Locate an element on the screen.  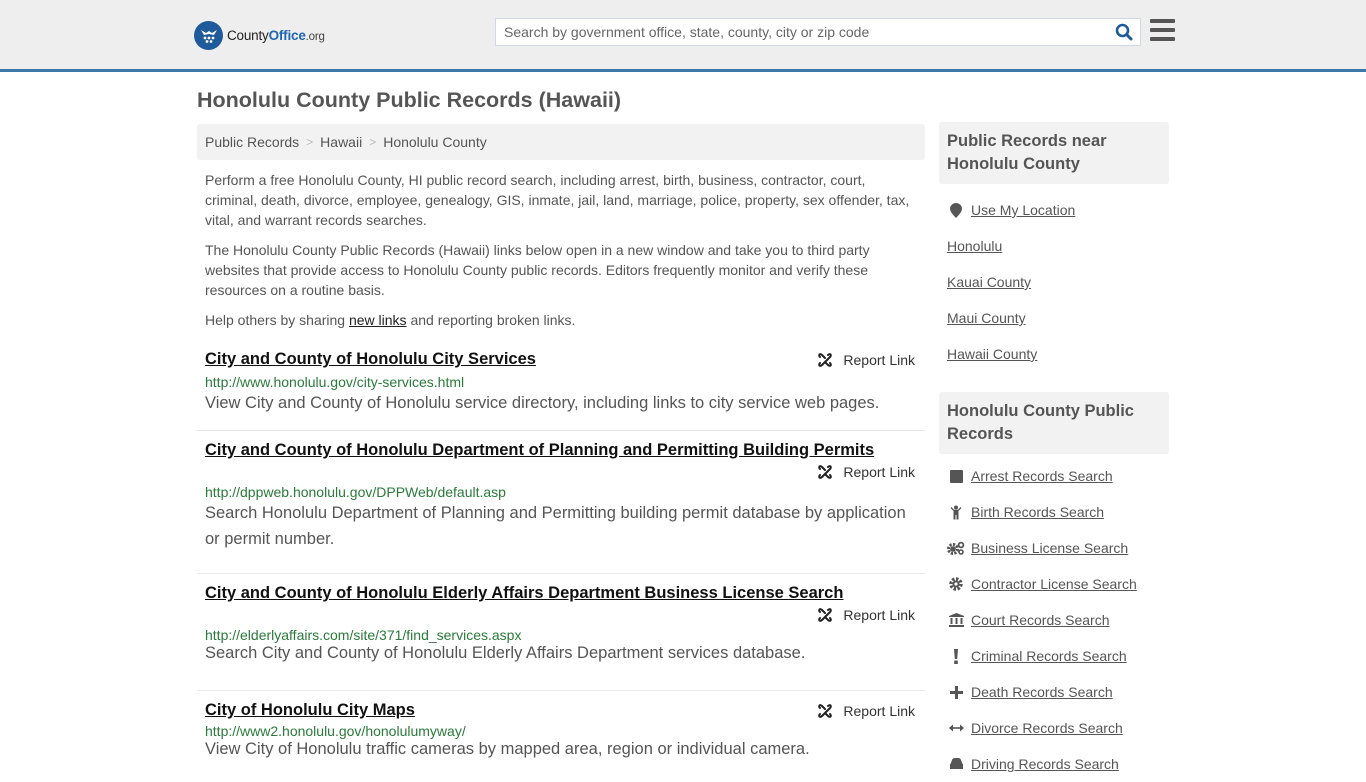
sidebar-item-contractor-license: Contractor License Search is located at coordinates (1058, 584).